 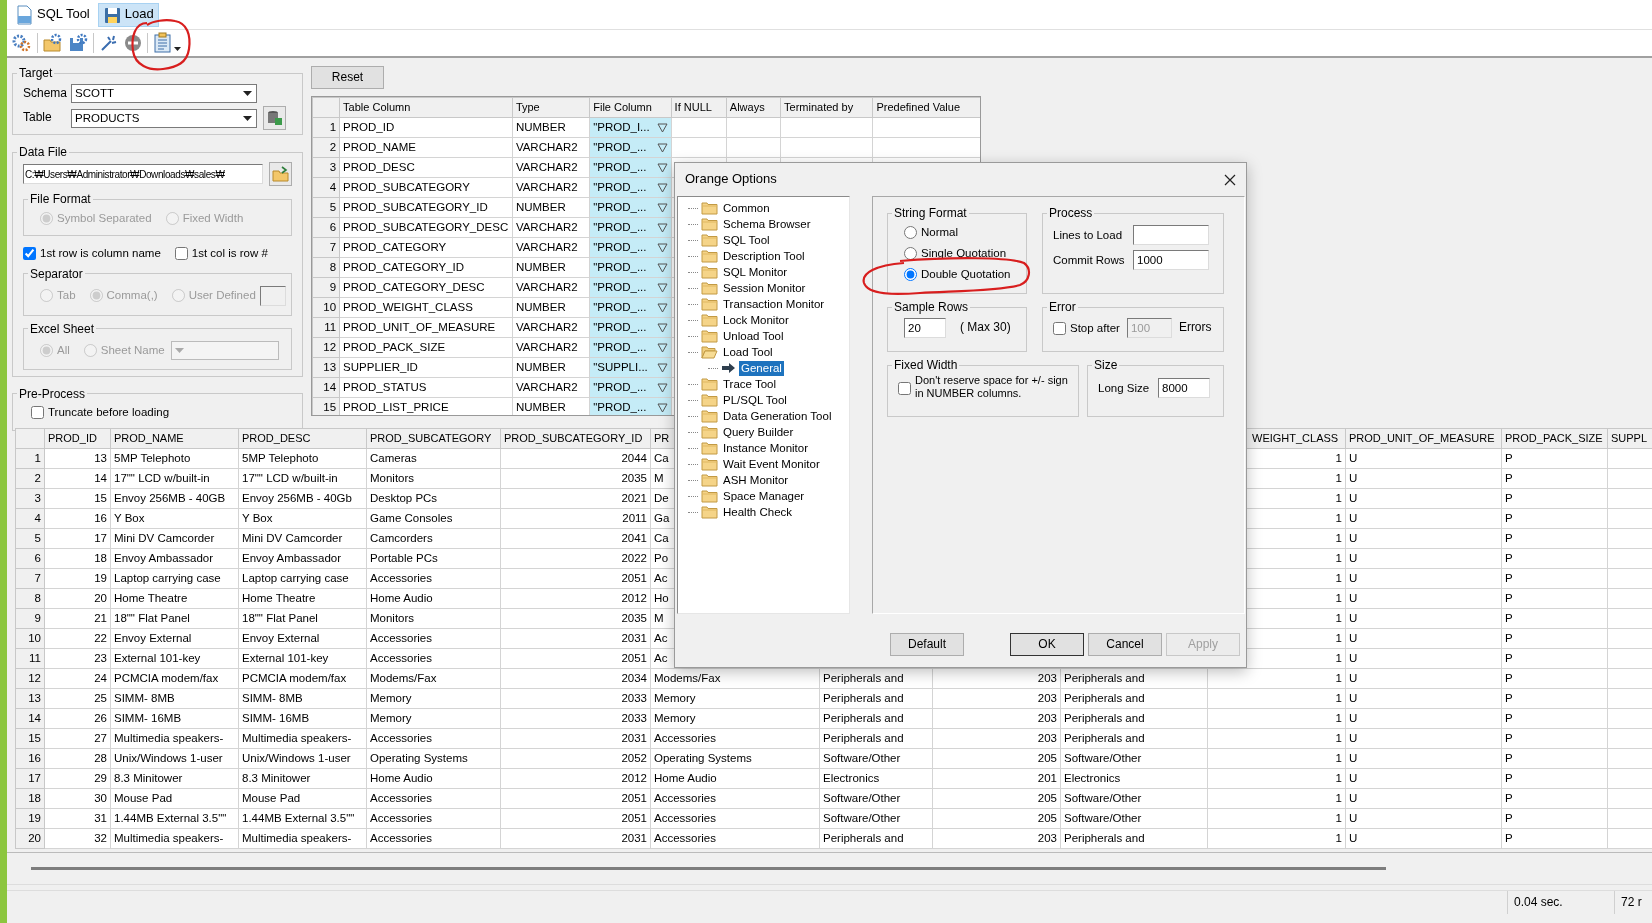 What do you see at coordinates (575, 838) in the screenshot?
I see `table-cell: 2031` at bounding box center [575, 838].